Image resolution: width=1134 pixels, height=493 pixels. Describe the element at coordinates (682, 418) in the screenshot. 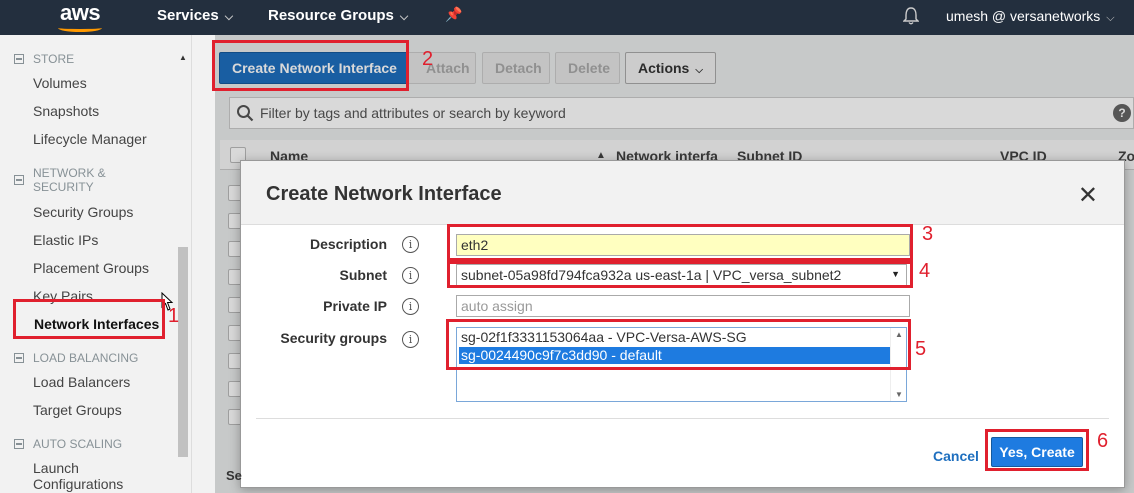

I see `divider` at that location.